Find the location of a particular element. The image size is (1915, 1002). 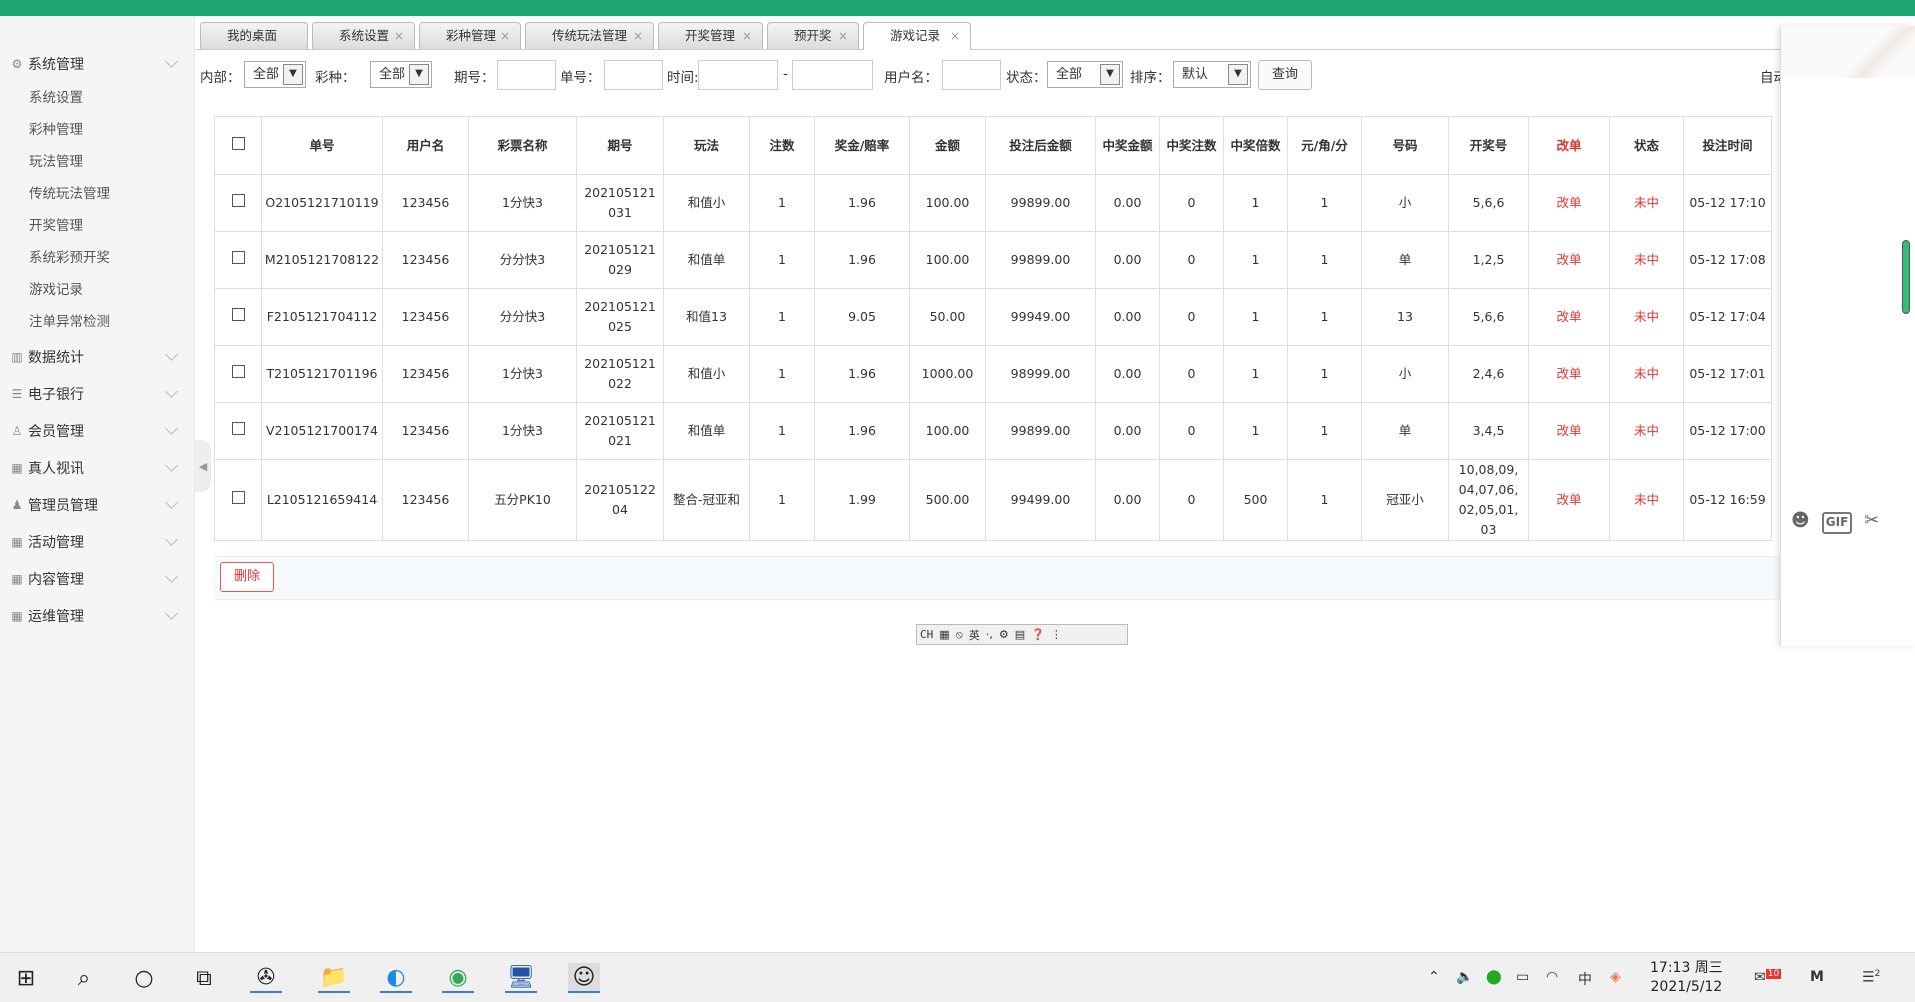

sidebar-section-6: ▦ 活动管理 is located at coordinates (97, 541).